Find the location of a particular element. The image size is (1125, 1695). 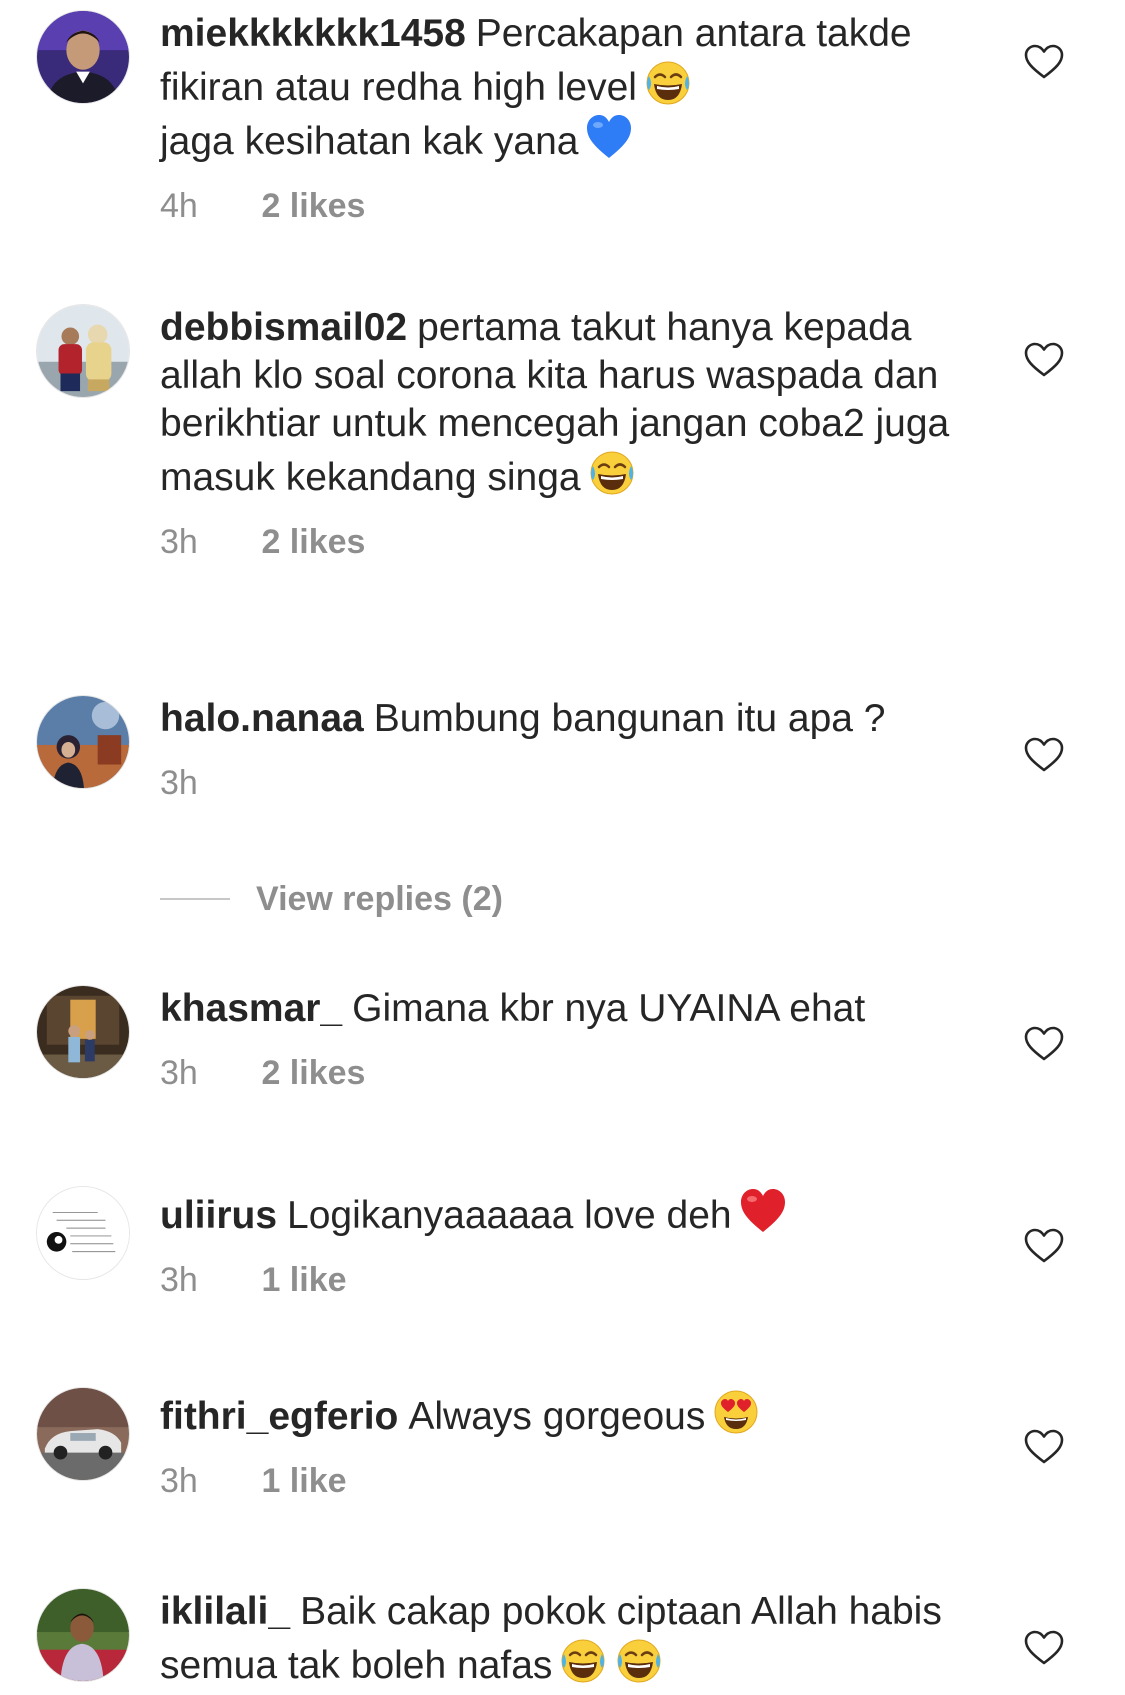

comment-username: uliirus is located at coordinates (218, 1215).